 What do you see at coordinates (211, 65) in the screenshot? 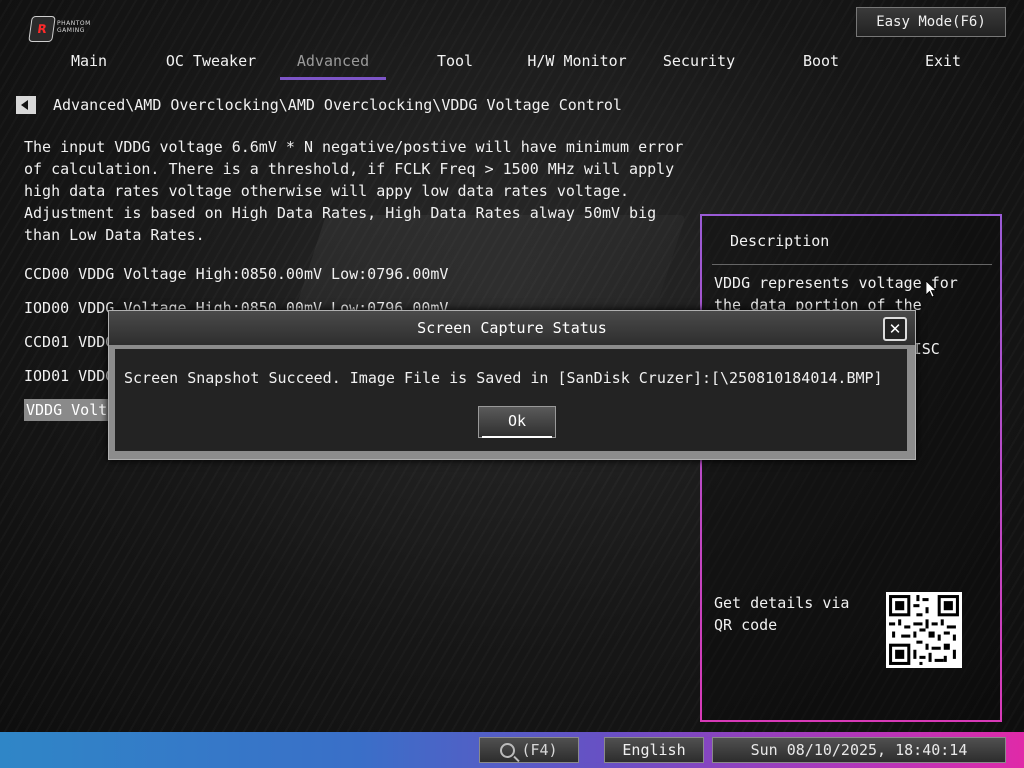
I see `tab-oc-tweaker: OC Tweaker` at bounding box center [211, 65].